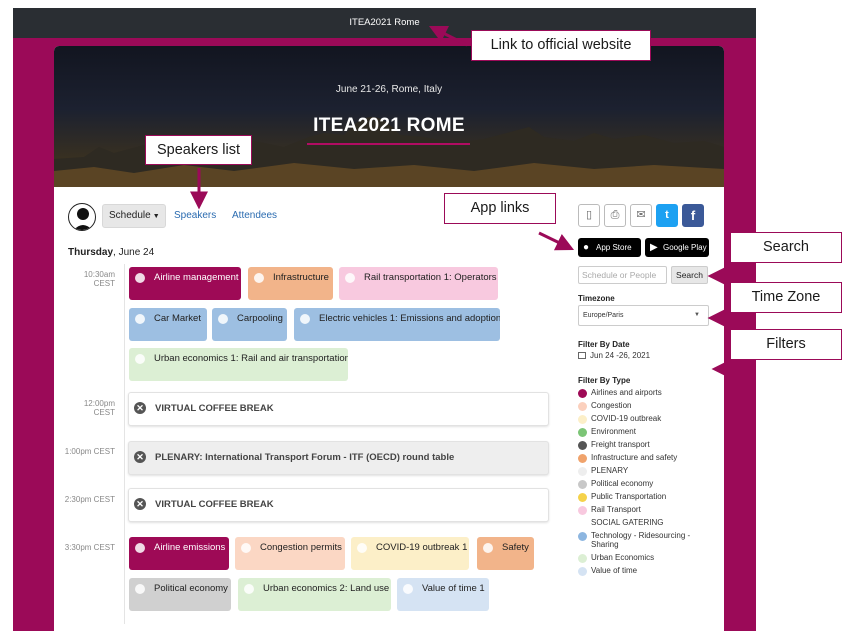 The width and height of the screenshot is (850, 631). What do you see at coordinates (589, 215) in the screenshot?
I see `mobile-icon: ▯` at bounding box center [589, 215].